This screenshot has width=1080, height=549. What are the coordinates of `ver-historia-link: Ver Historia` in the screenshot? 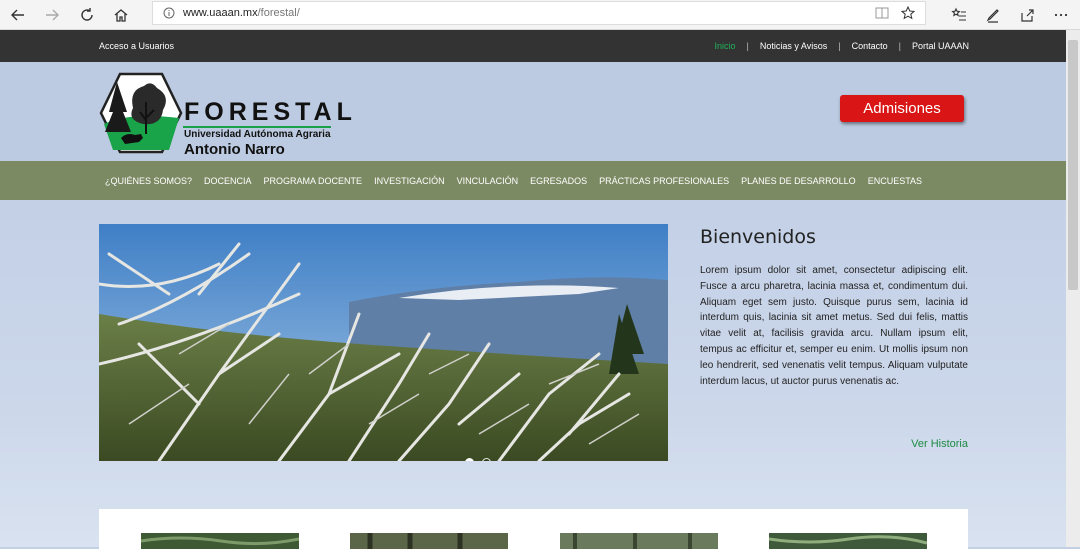 It's located at (939, 444).